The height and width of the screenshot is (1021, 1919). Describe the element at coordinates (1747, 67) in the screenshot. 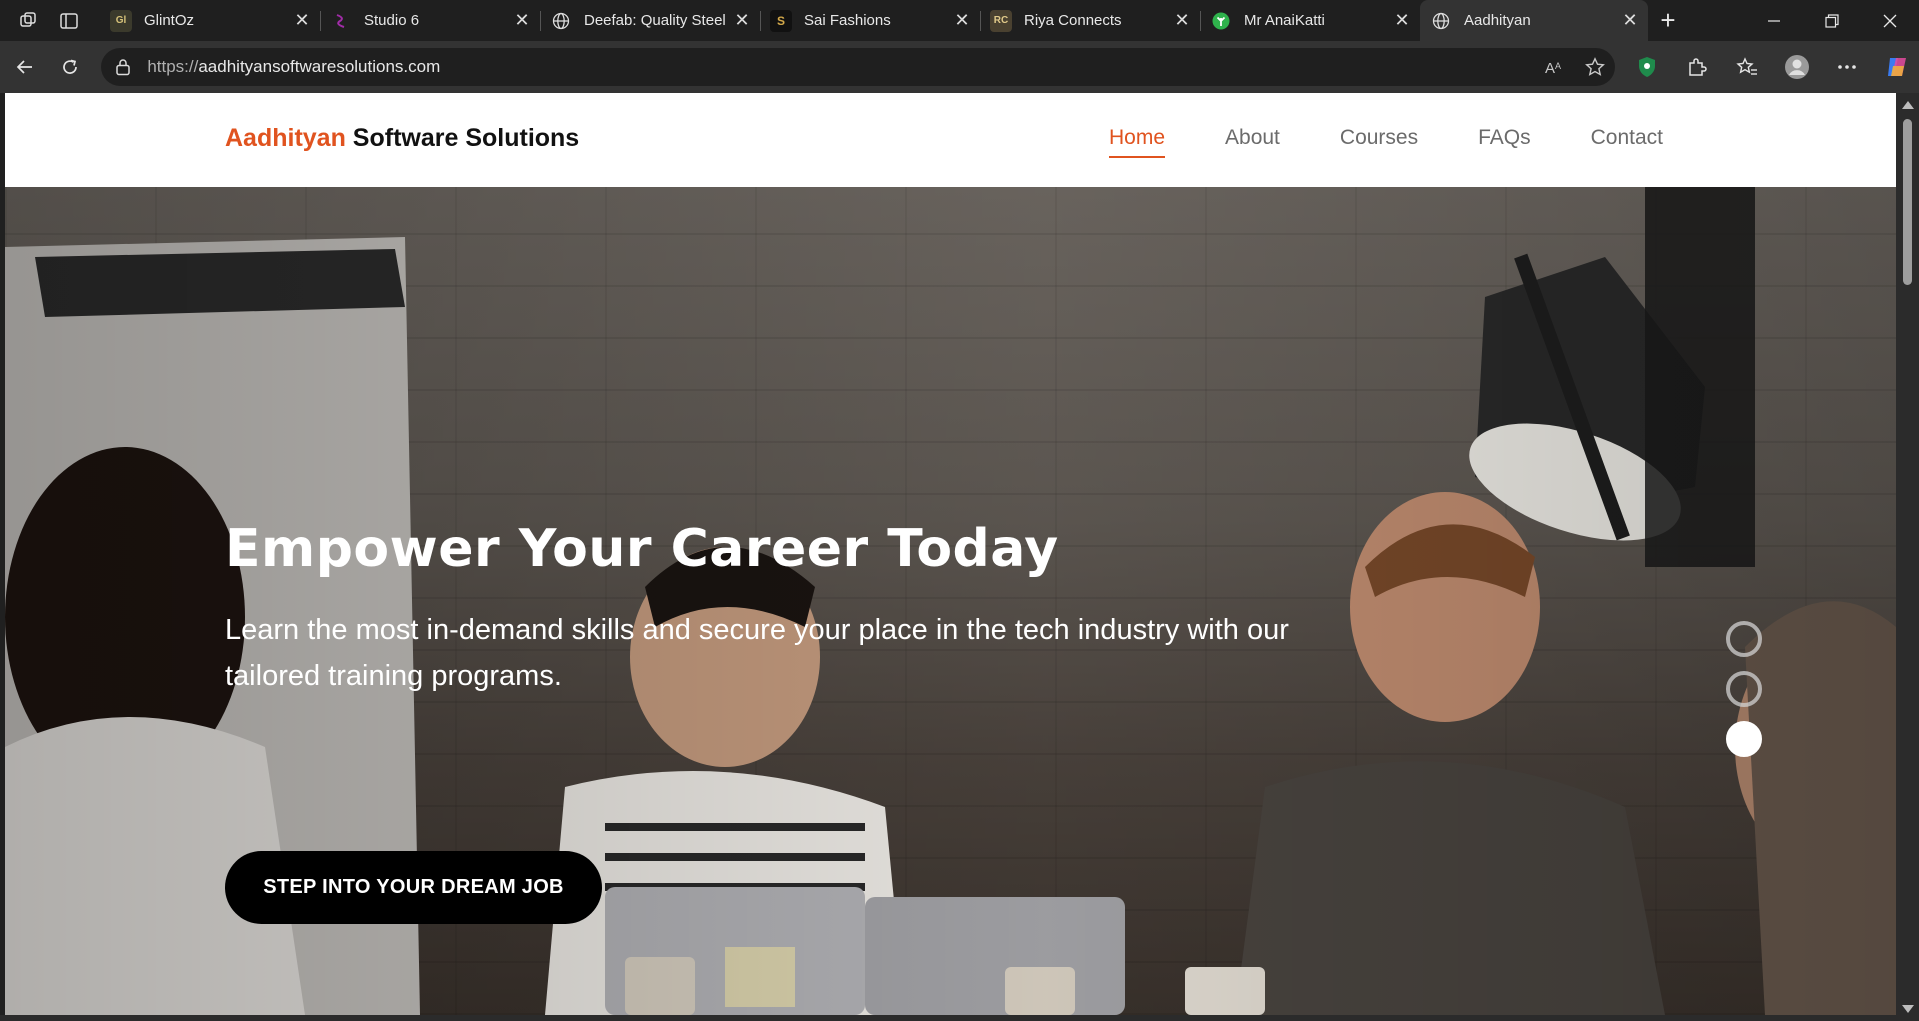

I see `favorites-icon` at that location.